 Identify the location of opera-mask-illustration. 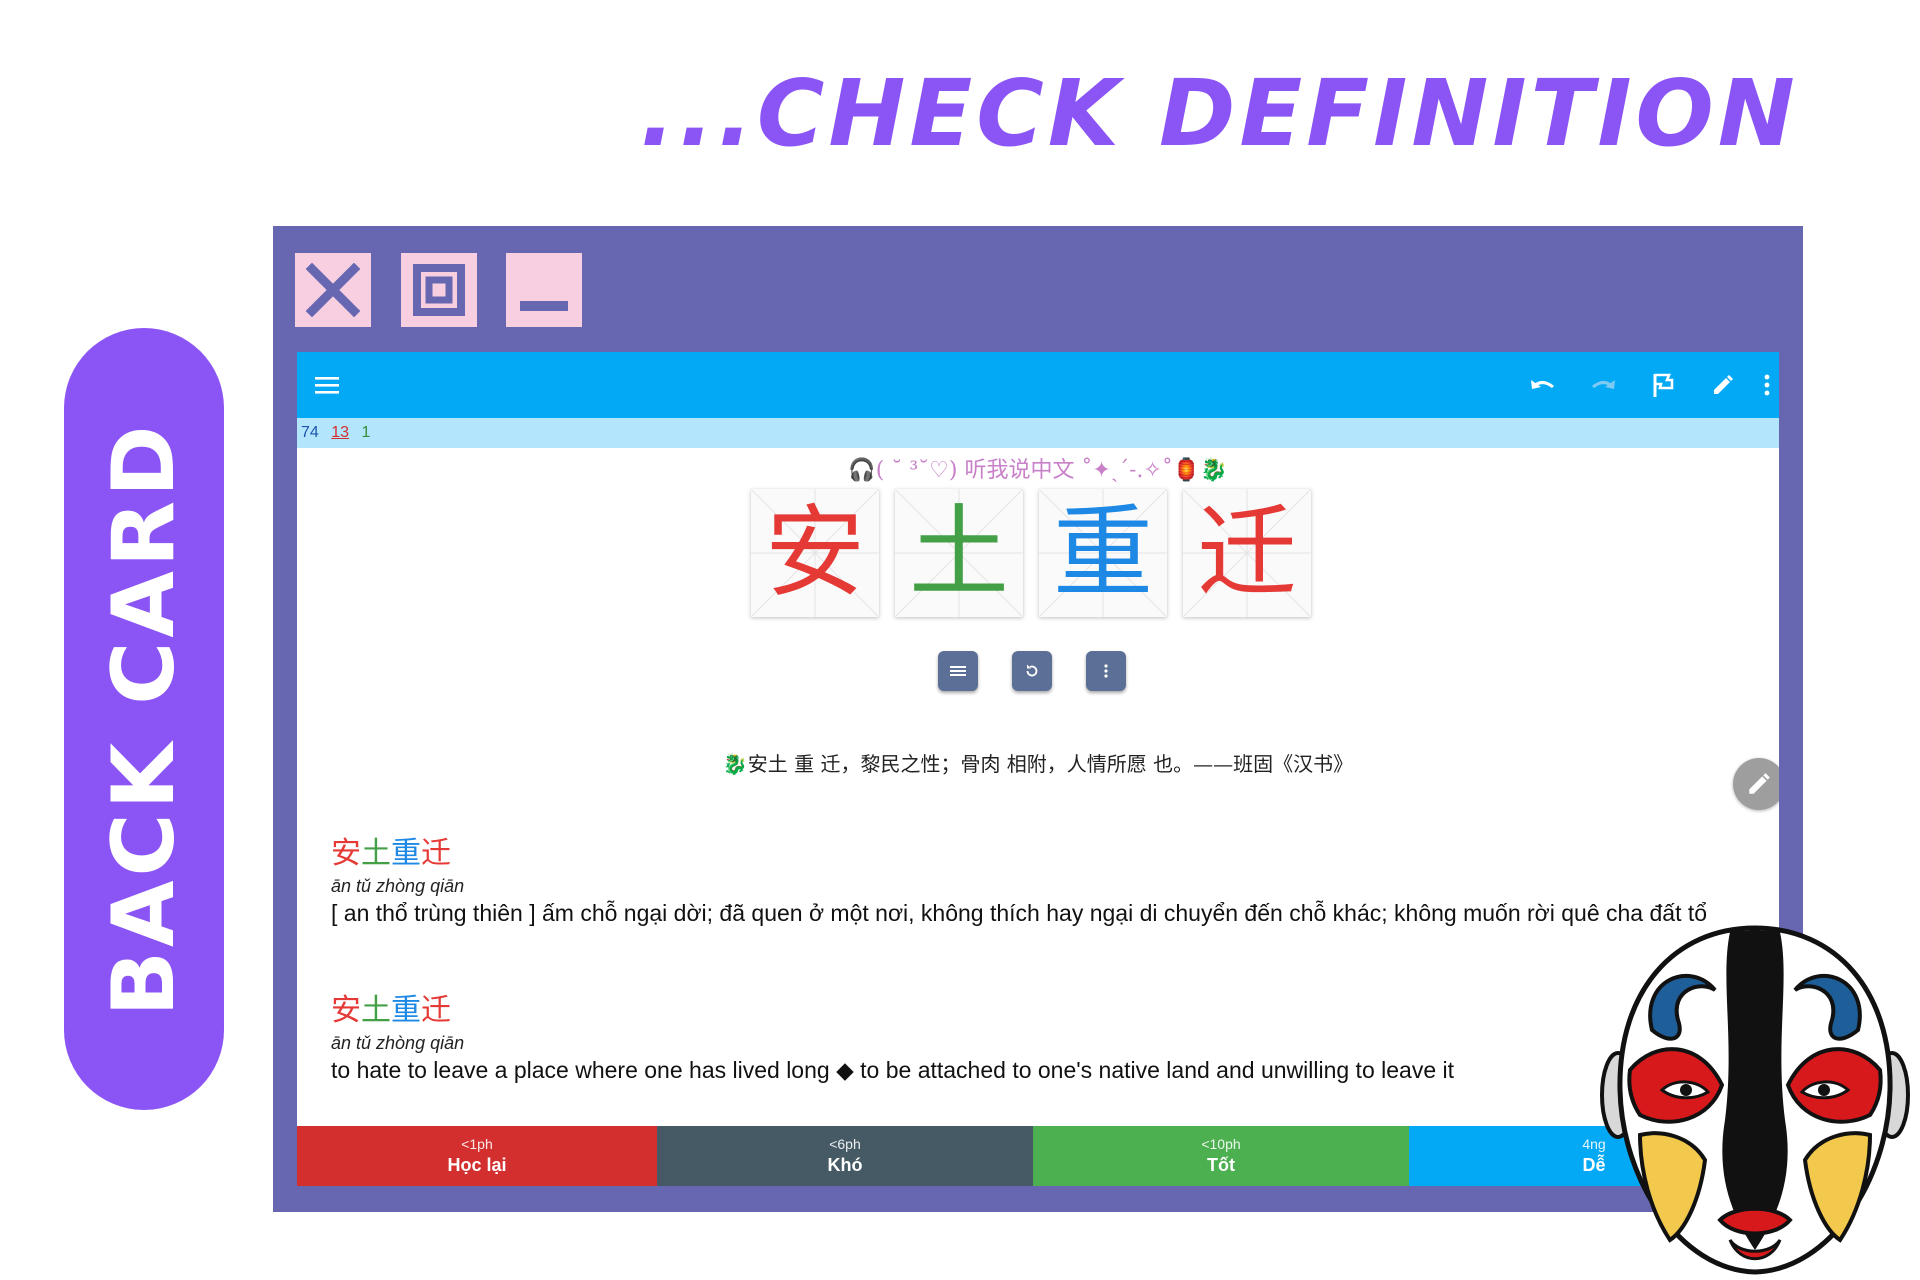
(1755, 1100).